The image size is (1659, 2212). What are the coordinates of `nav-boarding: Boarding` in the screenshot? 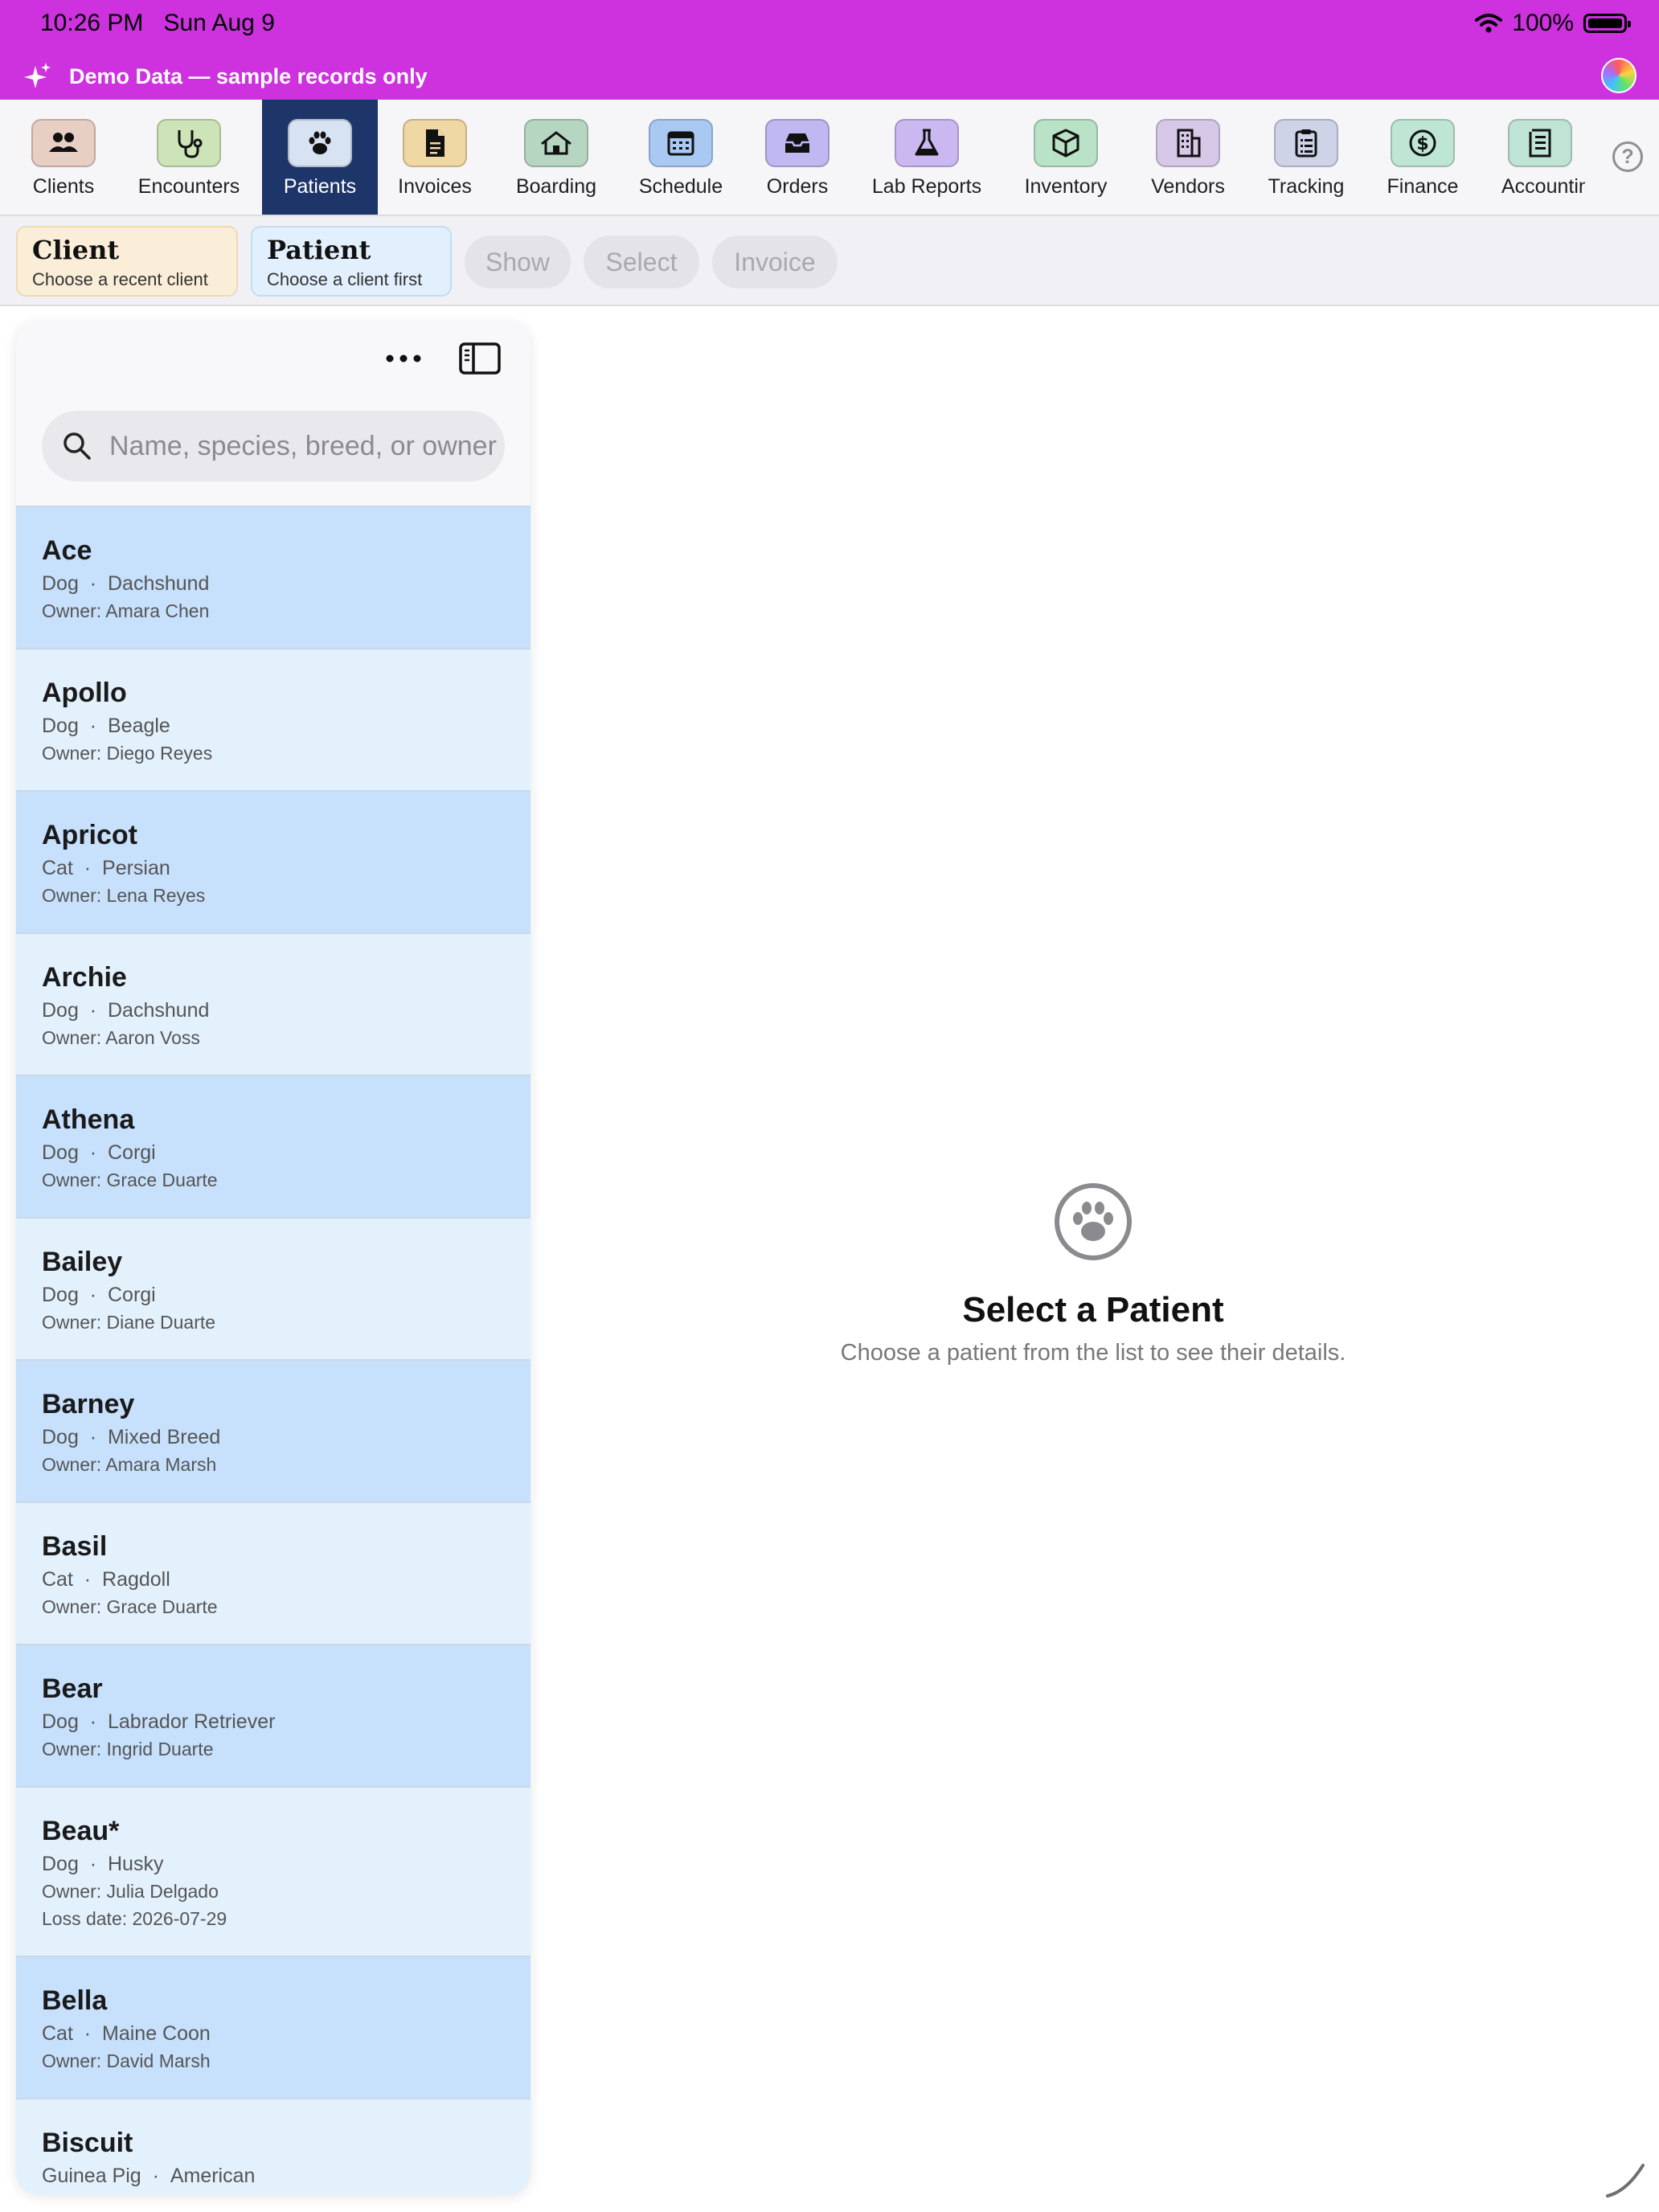 It's located at (556, 157).